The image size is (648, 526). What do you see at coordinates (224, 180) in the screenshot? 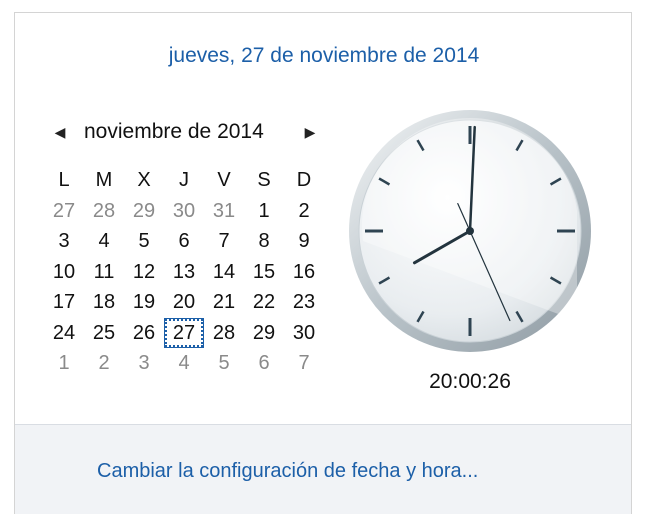
I see `weekday-header: V` at bounding box center [224, 180].